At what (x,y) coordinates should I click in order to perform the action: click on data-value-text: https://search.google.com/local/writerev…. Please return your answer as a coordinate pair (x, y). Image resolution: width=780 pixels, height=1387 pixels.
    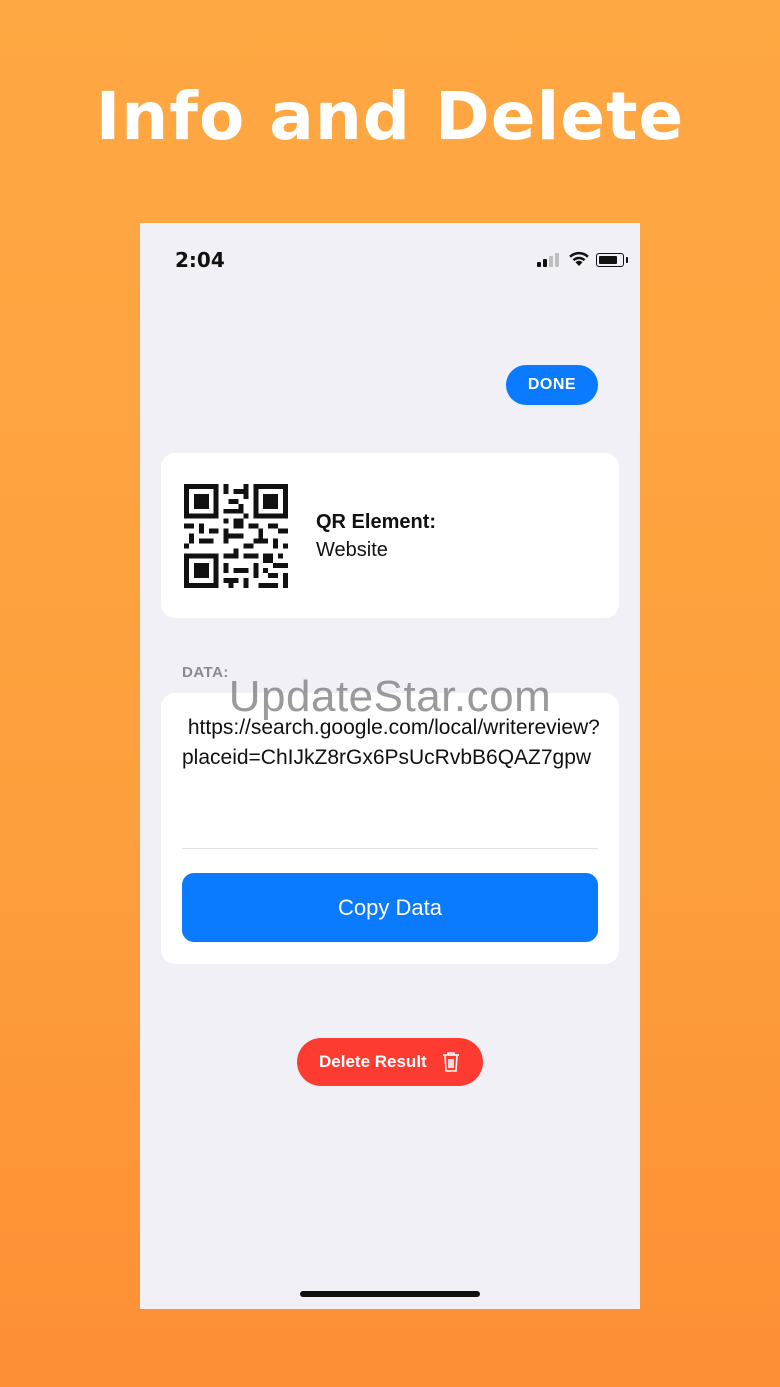
    Looking at the image, I should click on (391, 742).